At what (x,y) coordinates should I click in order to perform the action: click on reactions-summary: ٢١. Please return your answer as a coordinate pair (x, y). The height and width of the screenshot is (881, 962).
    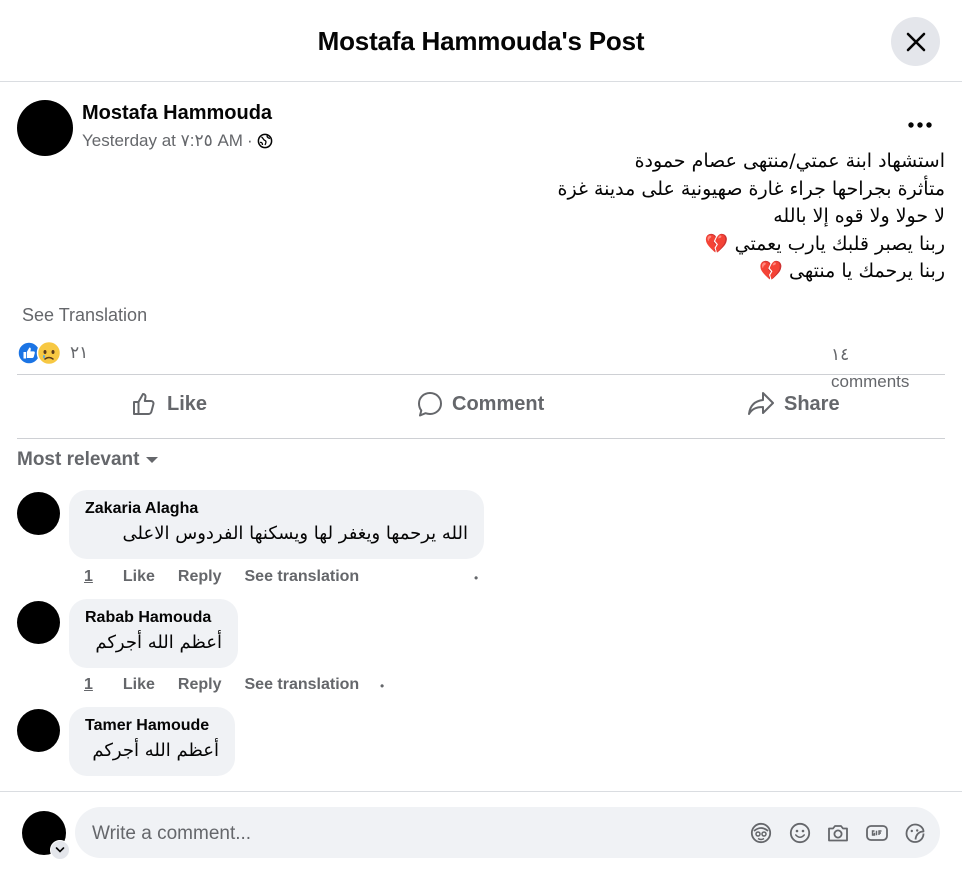
    Looking at the image, I should click on (52, 353).